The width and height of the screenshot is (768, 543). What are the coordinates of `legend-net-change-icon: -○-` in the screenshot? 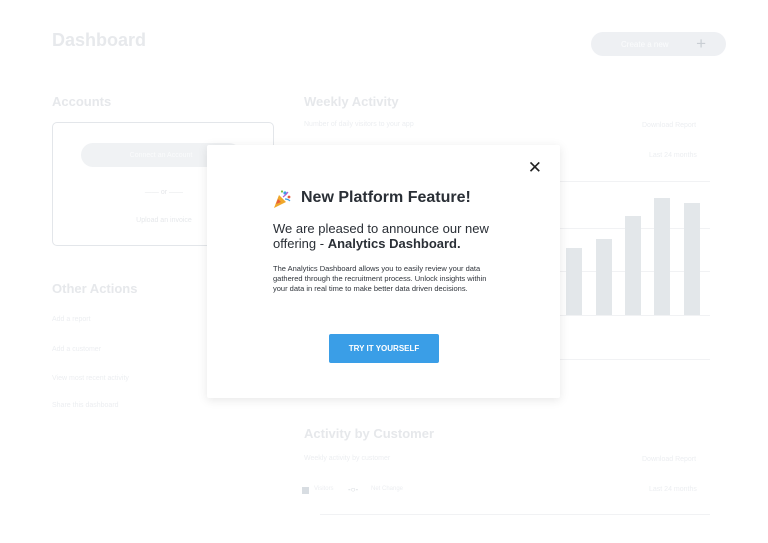 It's located at (353, 489).